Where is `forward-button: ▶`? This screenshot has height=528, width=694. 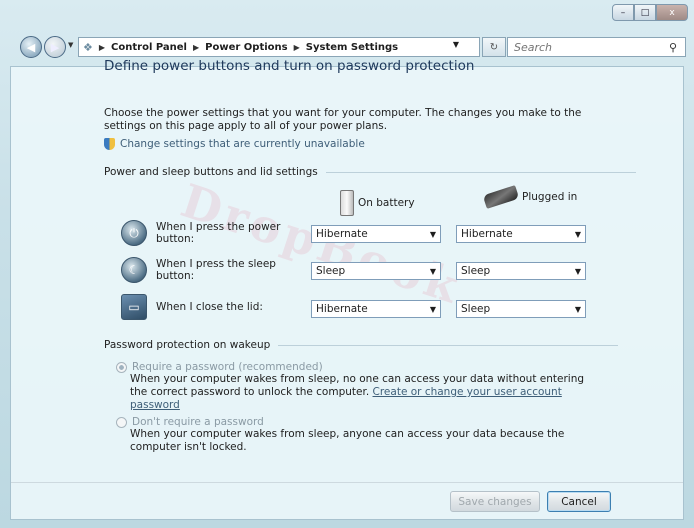 forward-button: ▶ is located at coordinates (55, 47).